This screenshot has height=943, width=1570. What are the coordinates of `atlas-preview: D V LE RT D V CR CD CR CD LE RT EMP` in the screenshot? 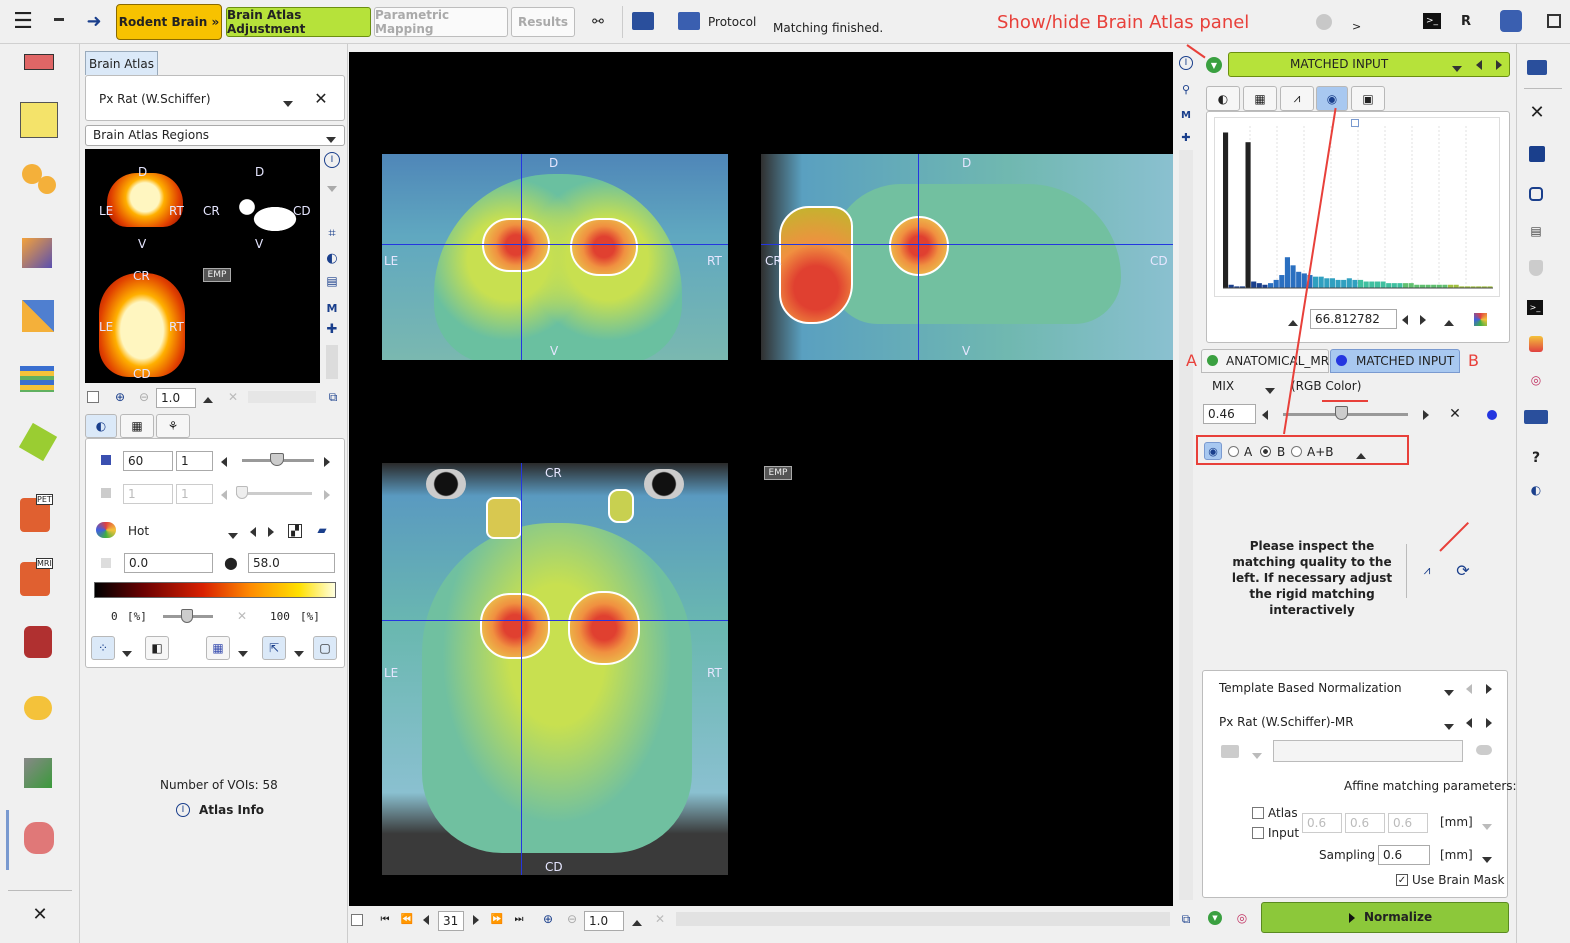 It's located at (202, 266).